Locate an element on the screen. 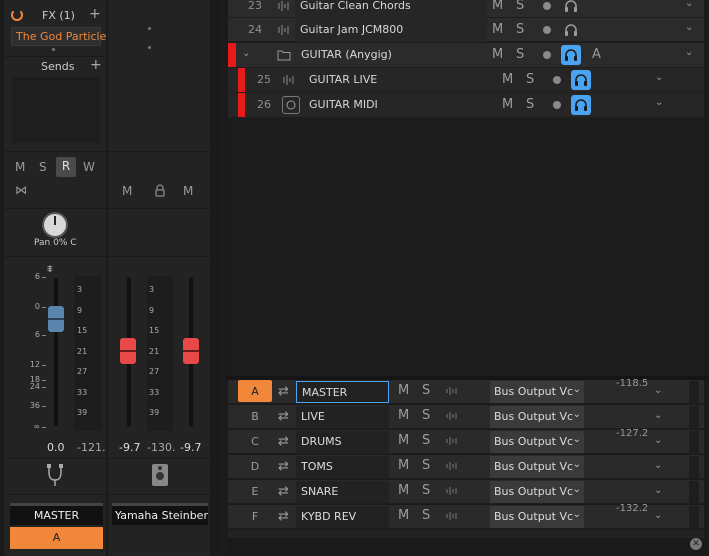 This screenshot has height=556, width=709. power-icon is located at coordinates (17, 15).